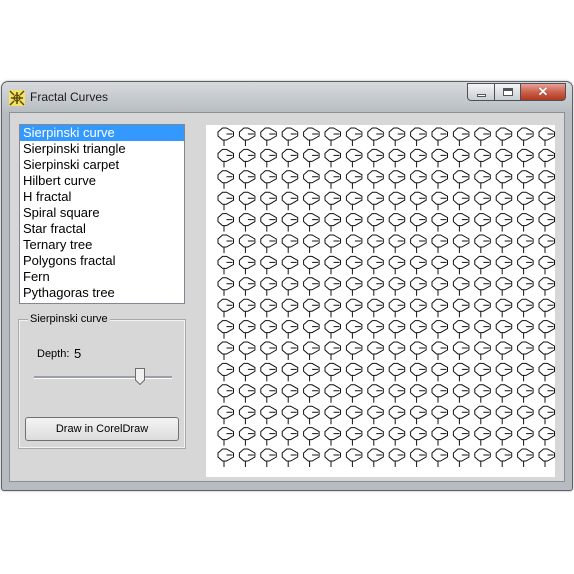 The height and width of the screenshot is (574, 574). What do you see at coordinates (102, 181) in the screenshot?
I see `list-item: Hilbert curve` at bounding box center [102, 181].